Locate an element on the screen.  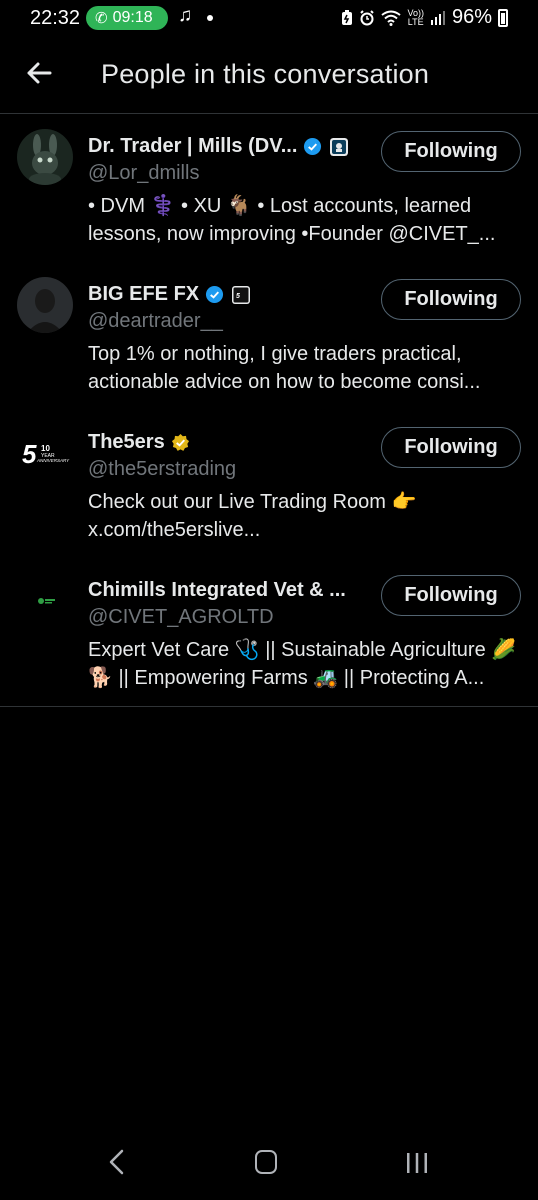
alarm-icon is located at coordinates (367, 17).